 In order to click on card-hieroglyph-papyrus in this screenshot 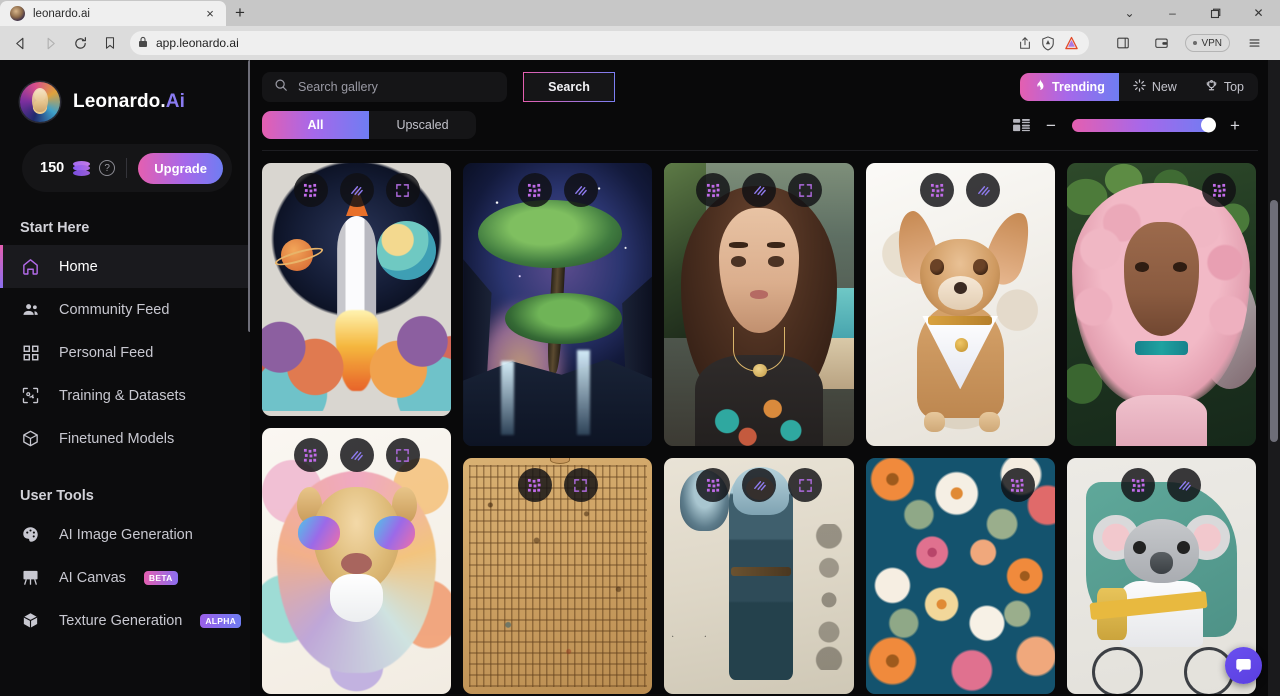, I will do `click(558, 576)`.